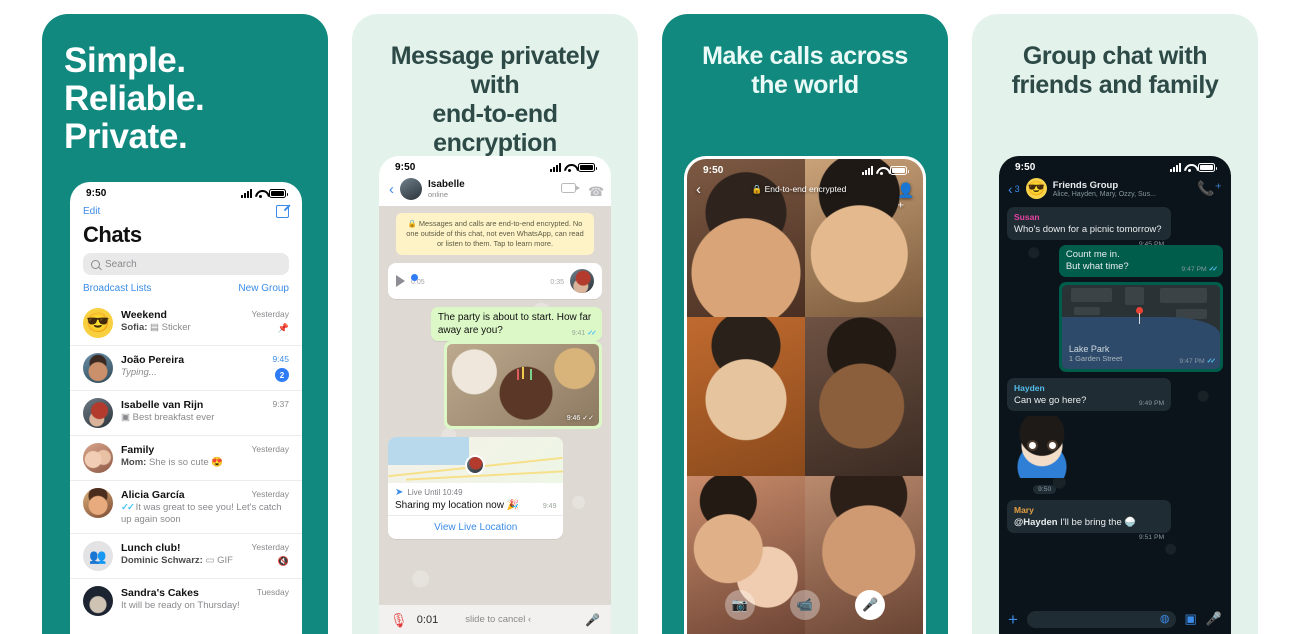 The image size is (1291, 634). I want to click on thread-header: ‹ Isabelle online, so click(495, 395).